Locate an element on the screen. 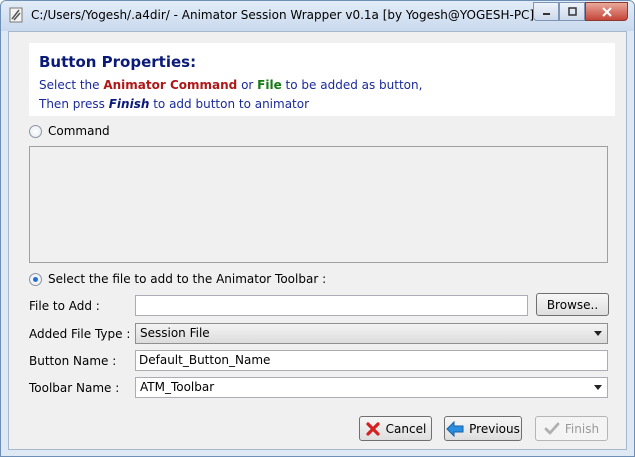  file-to-add-input is located at coordinates (331, 305).